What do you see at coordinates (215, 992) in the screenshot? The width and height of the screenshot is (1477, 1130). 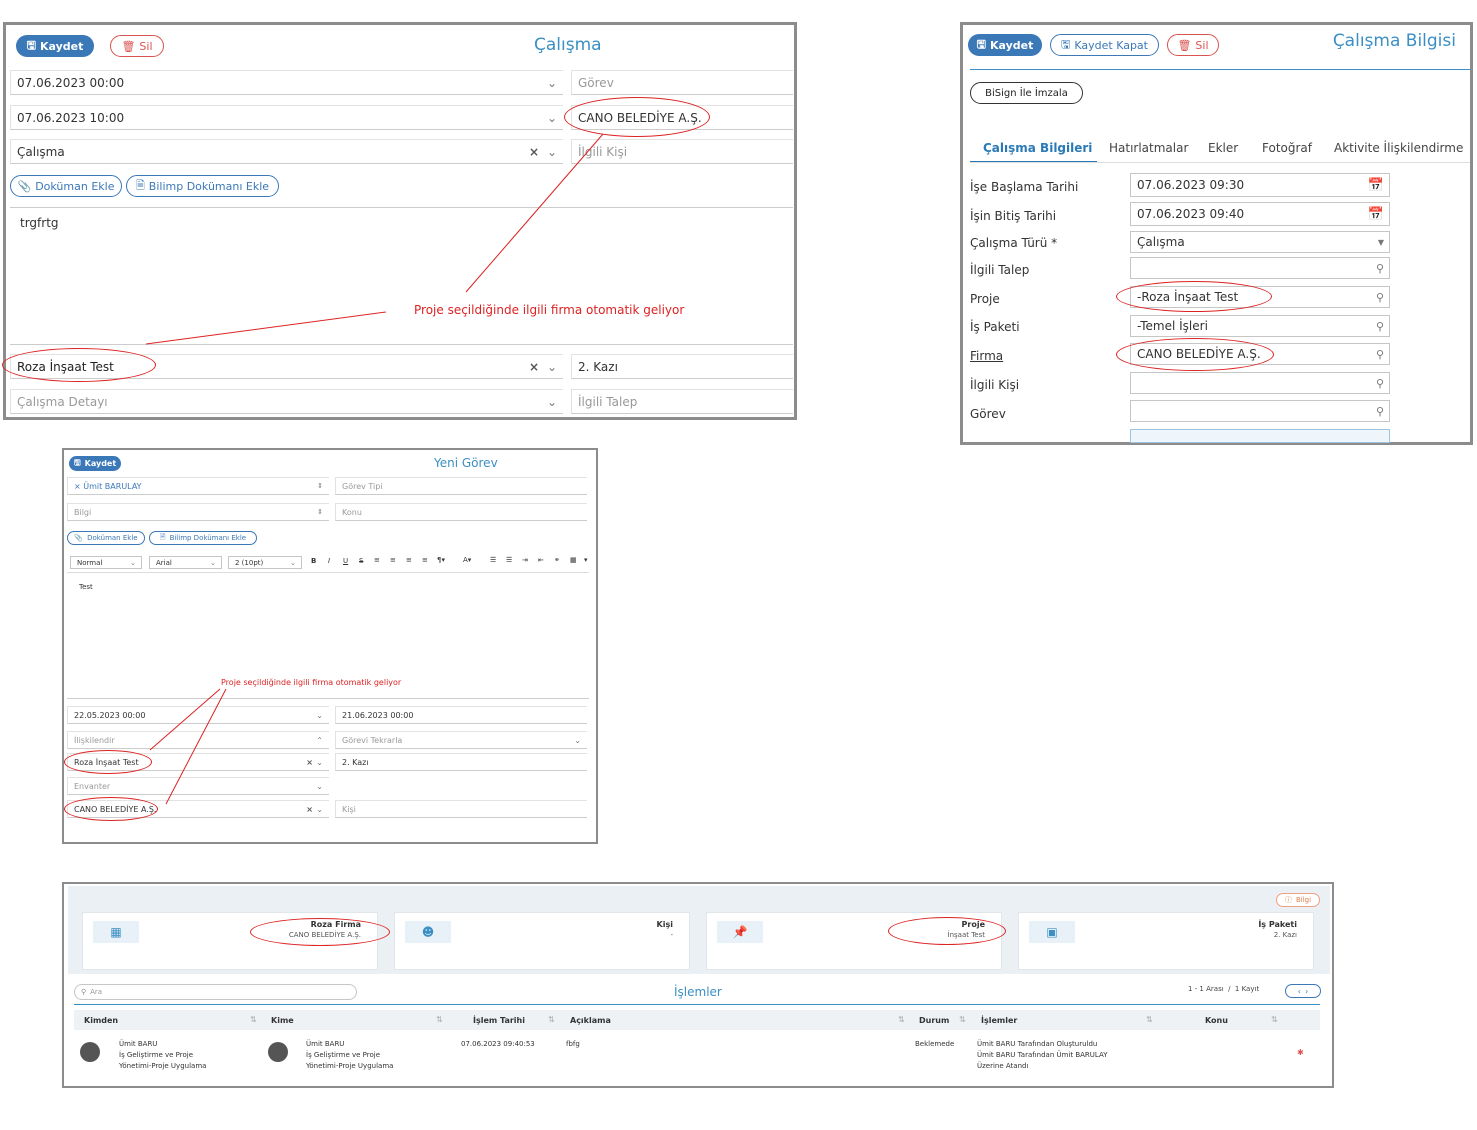 I see `search-input: ⚲ Ara` at bounding box center [215, 992].